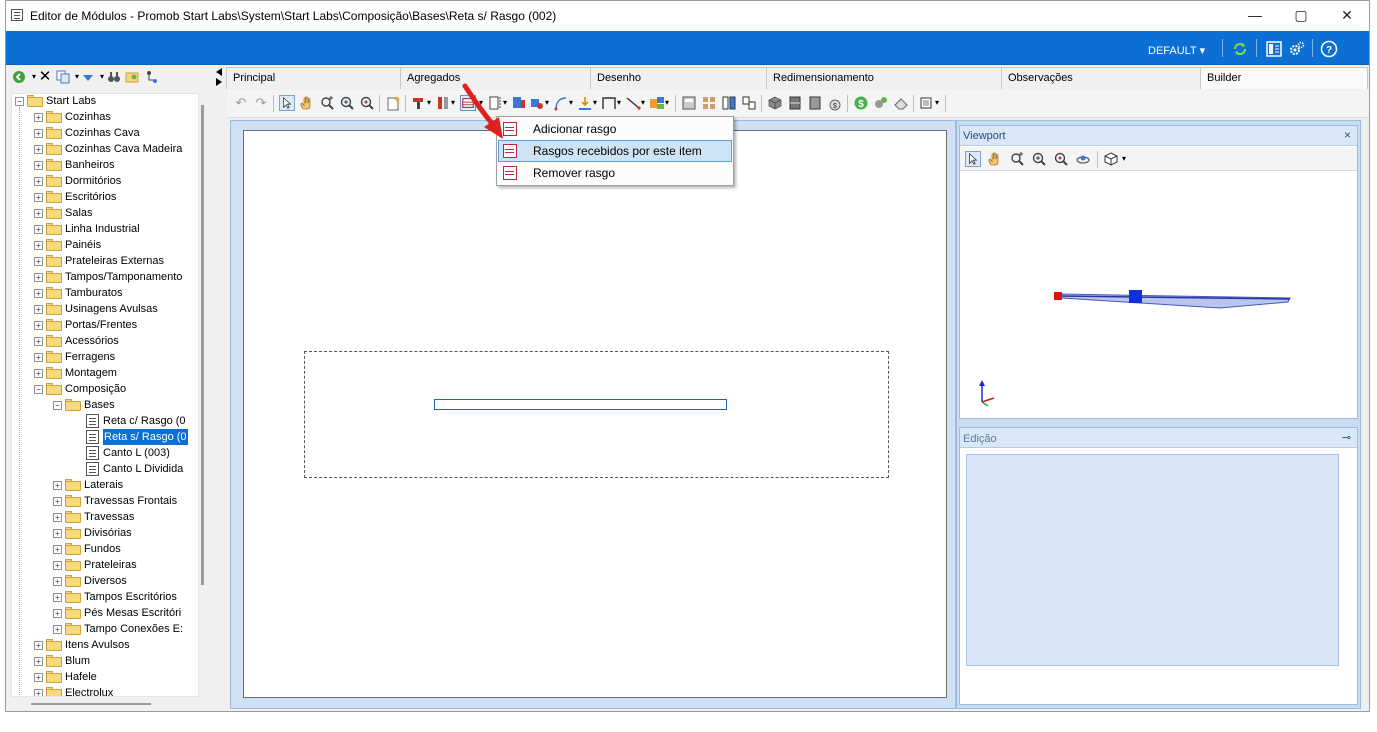 The image size is (1377, 732). I want to click on pin-icon: ⊸, so click(1346, 437).